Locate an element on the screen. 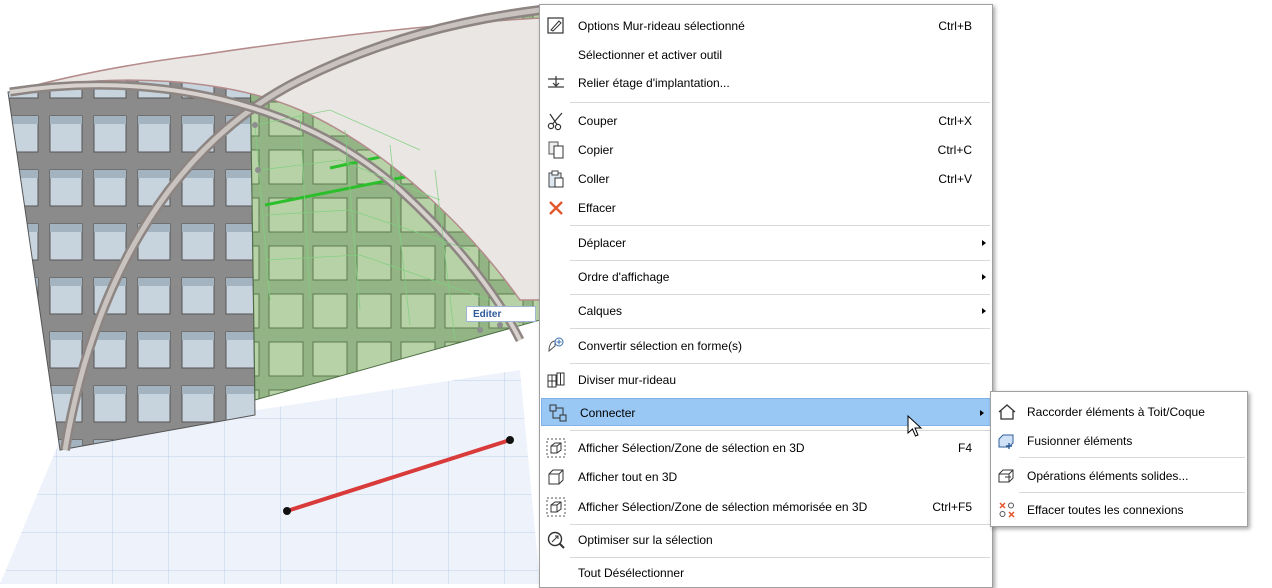 The width and height of the screenshot is (1272, 588). menu-item-deselect-all: Tout Désélectionner is located at coordinates (766, 573).